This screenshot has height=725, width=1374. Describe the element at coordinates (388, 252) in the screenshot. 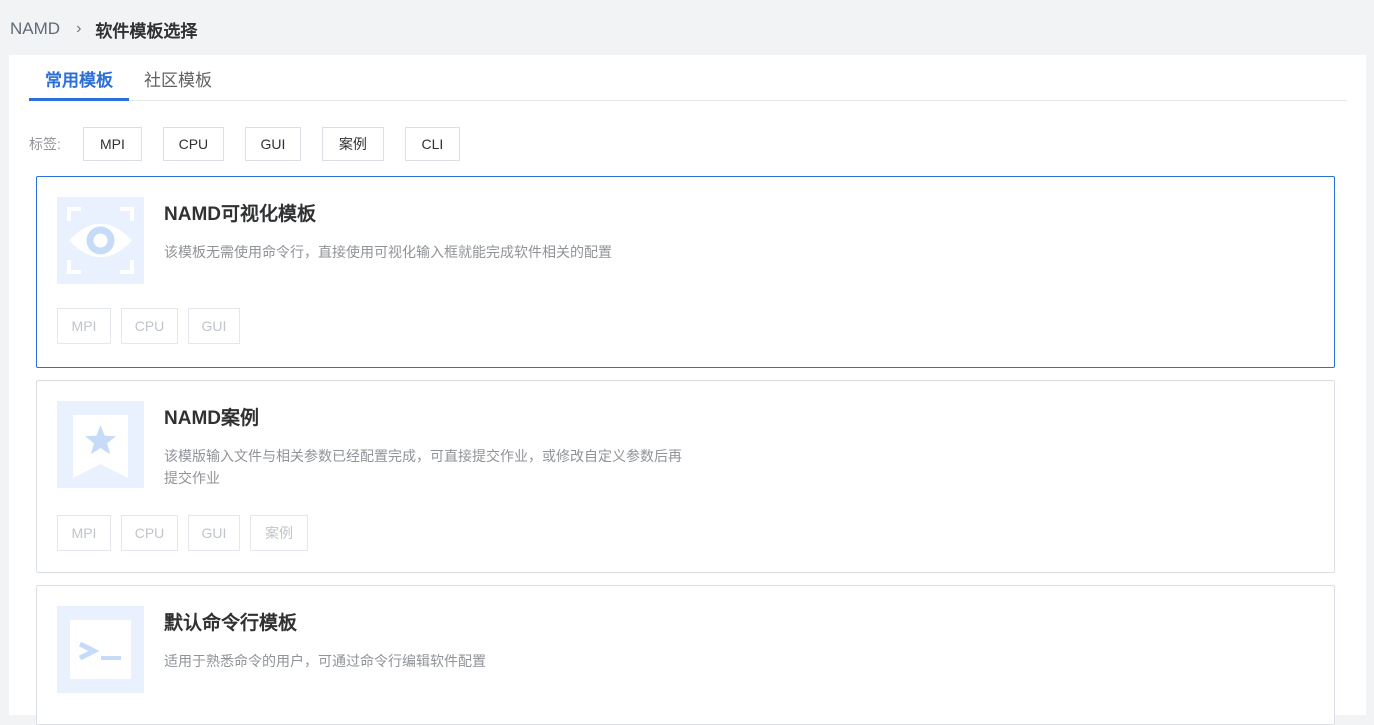

I see `card-description: 该模板无需使用命令行，直接使用可视化输入框就能完成软件相关的配置` at that location.